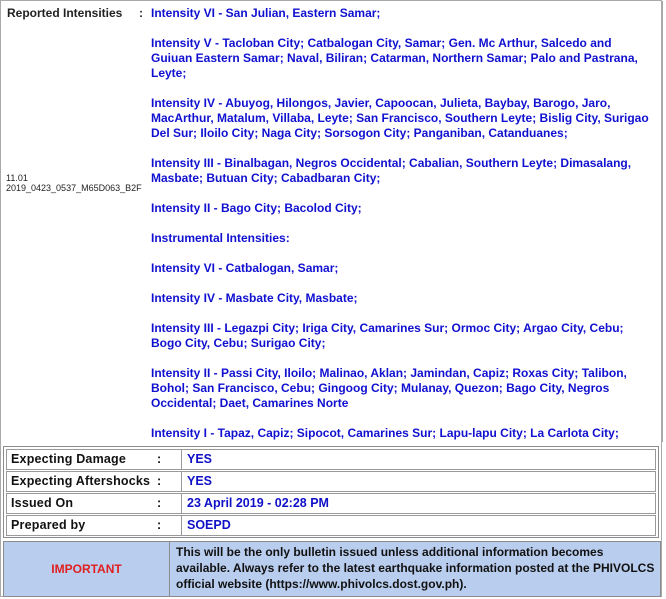 Image resolution: width=666 pixels, height=599 pixels. I want to click on reported-intensities-label: Reported Intensities, so click(65, 13).